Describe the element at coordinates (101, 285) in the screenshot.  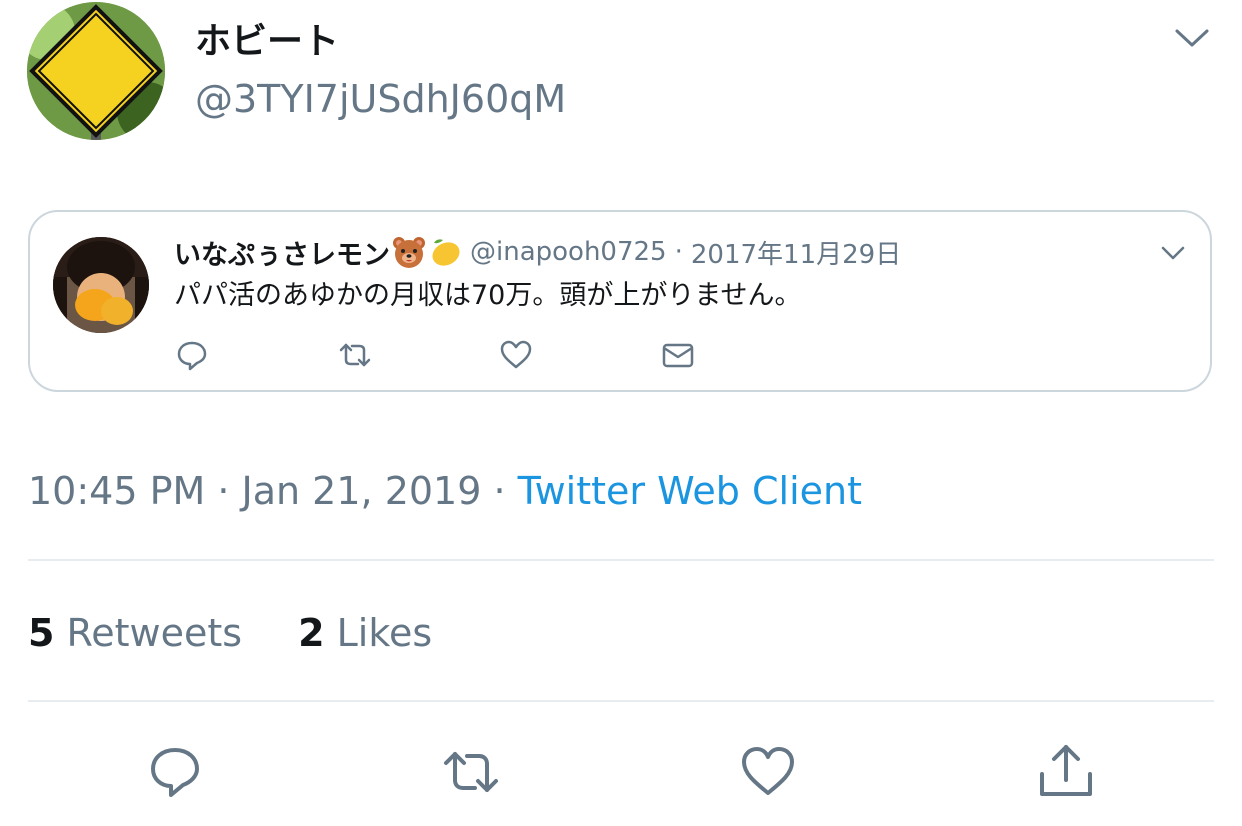
I see `quoted-author-avatar` at that location.